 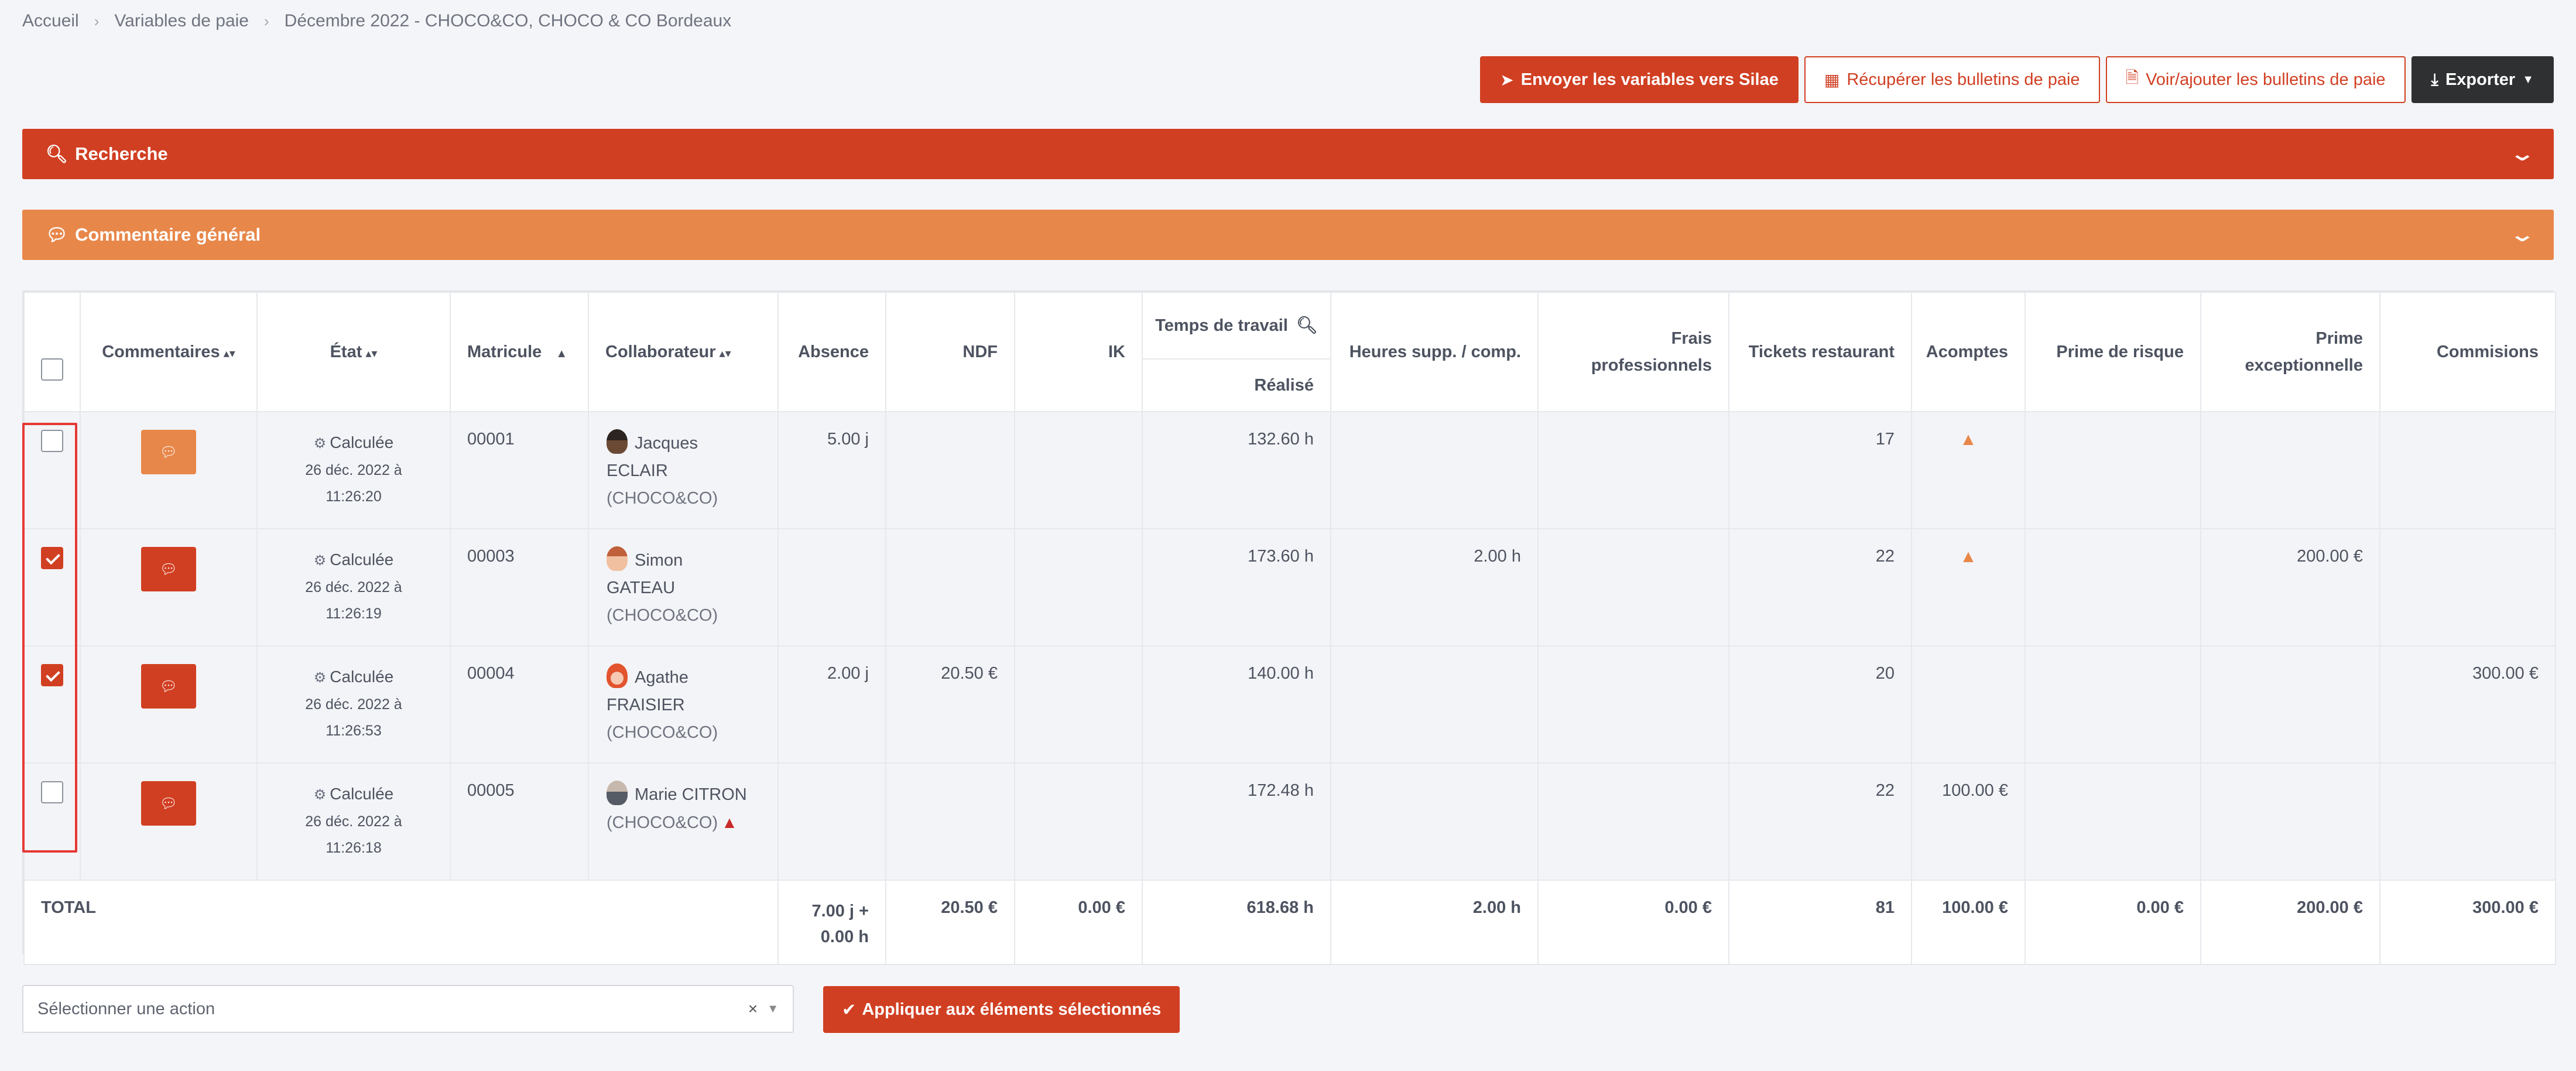 What do you see at coordinates (519, 470) in the screenshot?
I see `matricule-cell: 00001` at bounding box center [519, 470].